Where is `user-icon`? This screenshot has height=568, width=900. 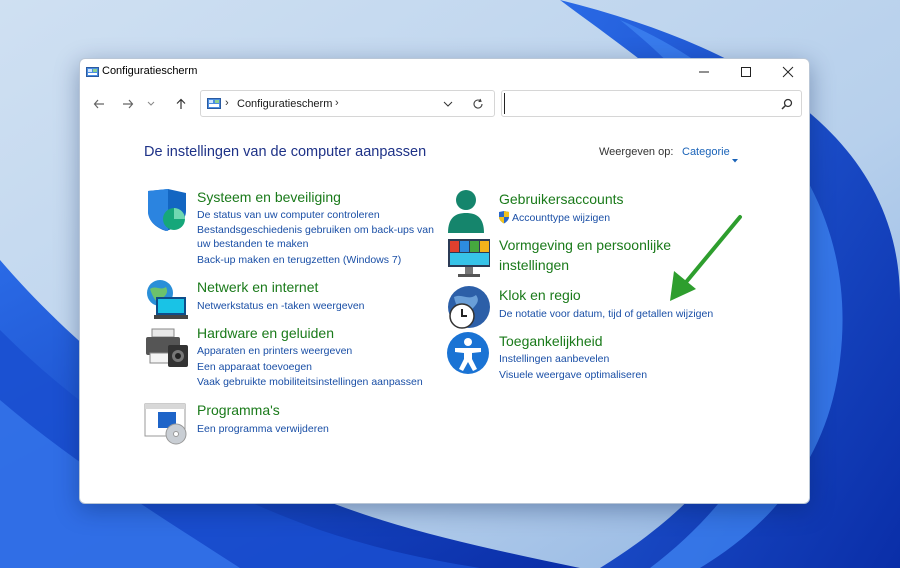
user-icon is located at coordinates (469, 212).